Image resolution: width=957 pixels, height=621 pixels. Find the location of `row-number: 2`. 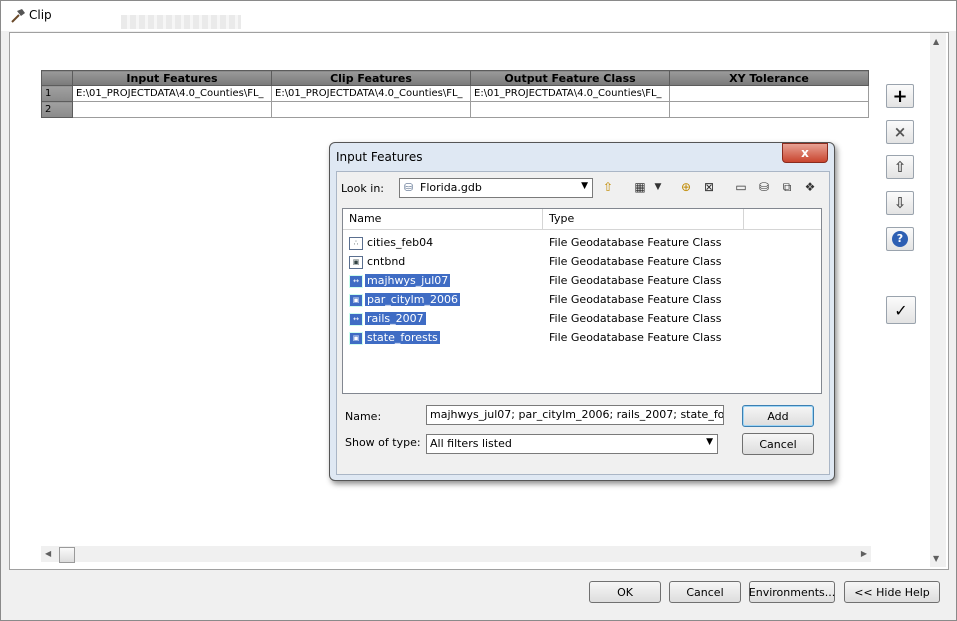

row-number: 2 is located at coordinates (57, 109).